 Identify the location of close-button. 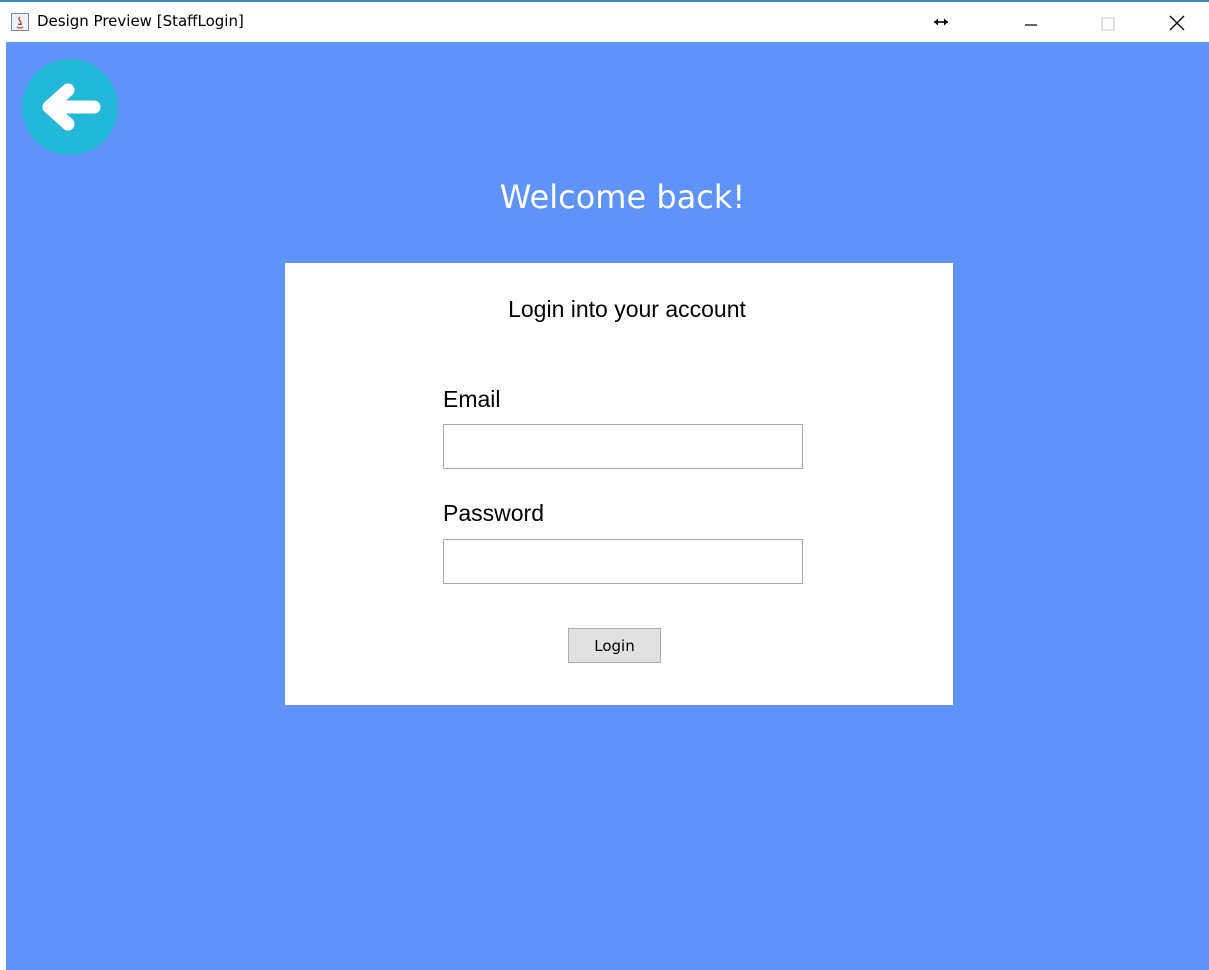
(1177, 23).